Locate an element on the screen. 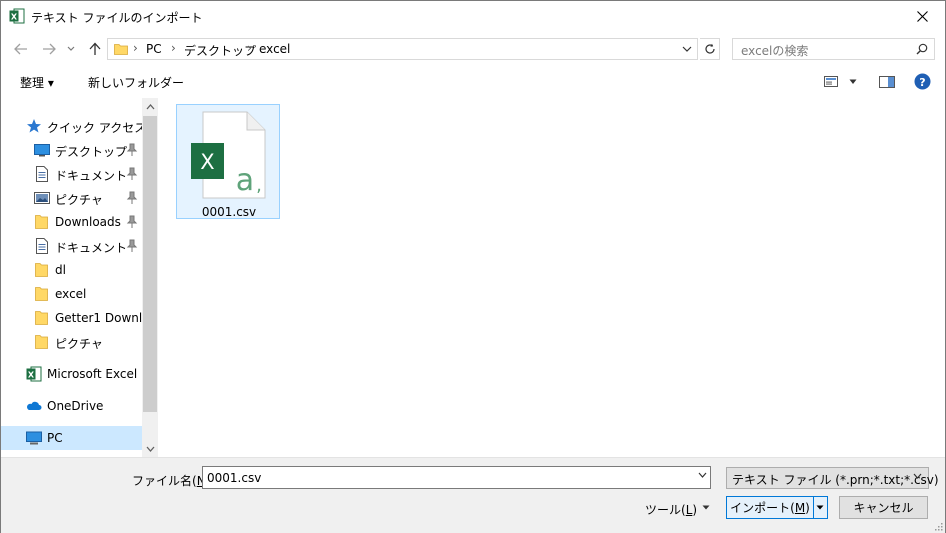  nav-label: OneDrive is located at coordinates (75, 406).